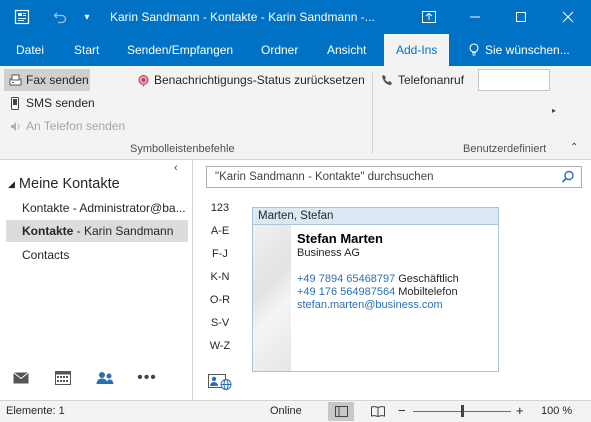 The image size is (591, 422). Describe the element at coordinates (554, 110) in the screenshot. I see `ribbon-scroll-right-icon: ▸` at that location.